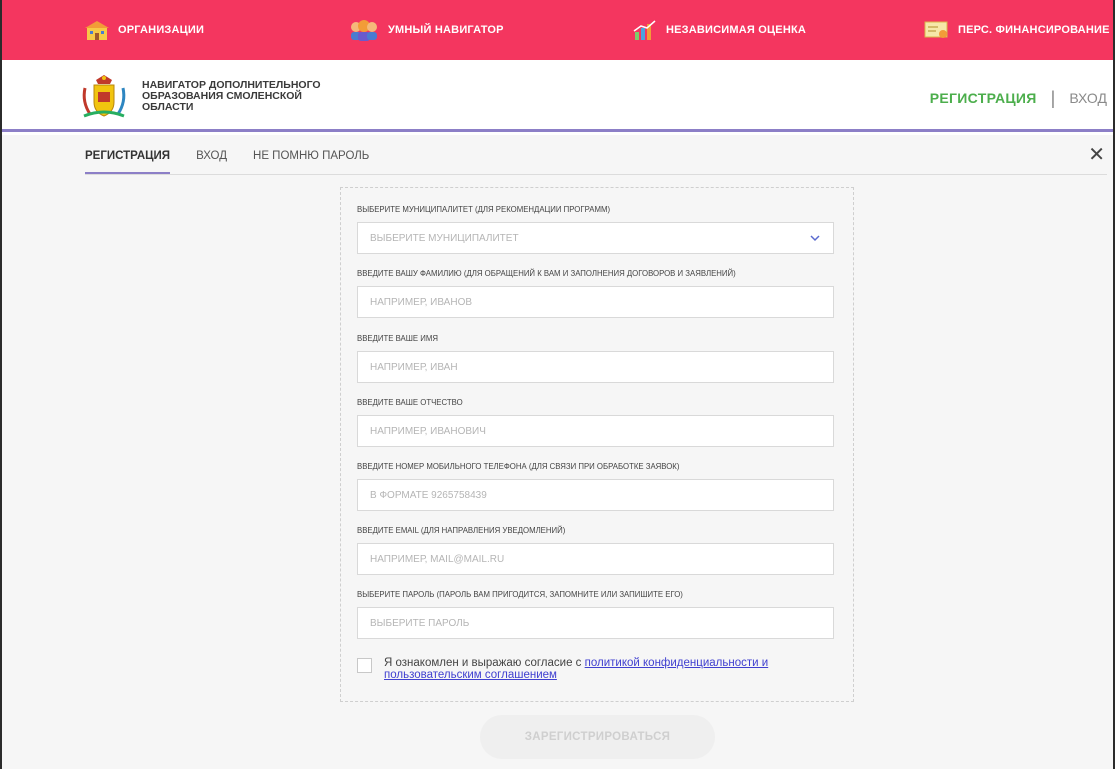  I want to click on nav-smart-navigator: УМНЫЙ НАВИГАТОР, so click(426, 30).